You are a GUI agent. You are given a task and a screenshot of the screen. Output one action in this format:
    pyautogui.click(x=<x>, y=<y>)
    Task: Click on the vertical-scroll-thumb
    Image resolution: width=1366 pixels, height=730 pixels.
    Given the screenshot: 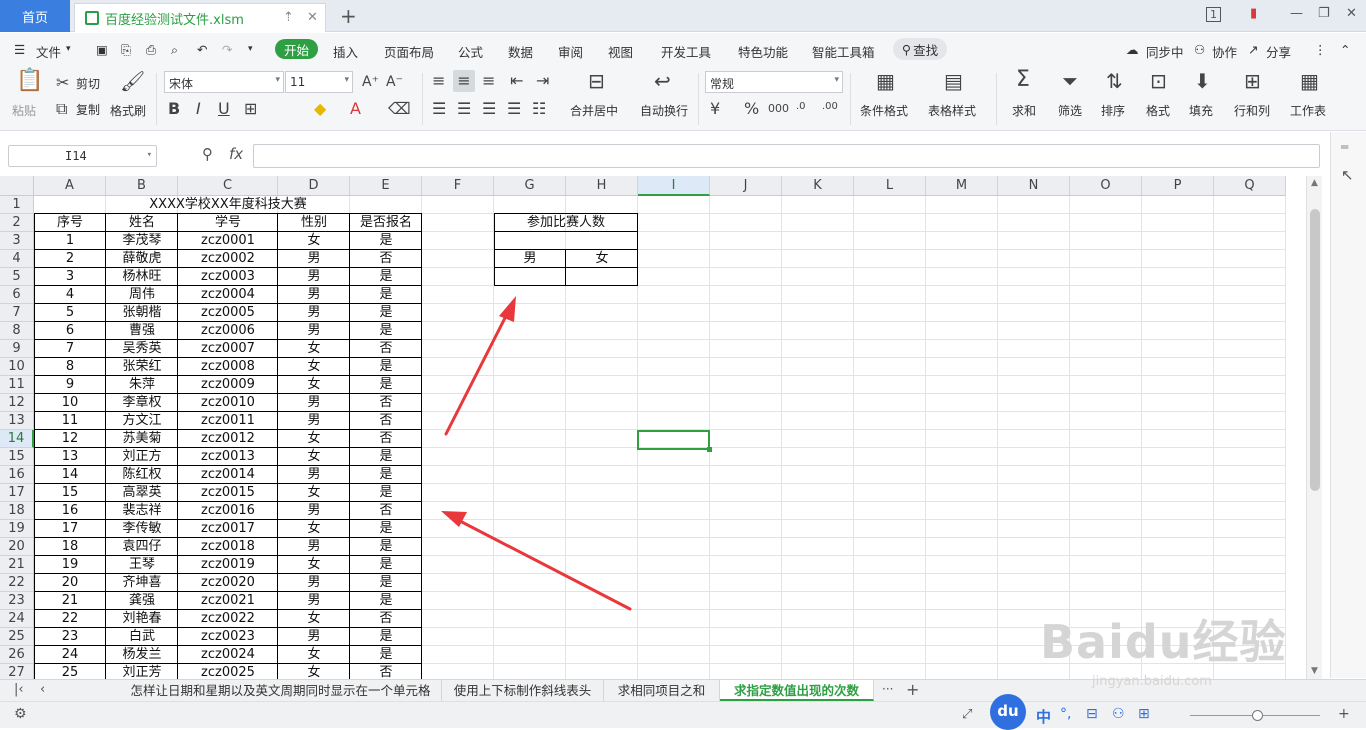 What is the action you would take?
    pyautogui.click(x=1315, y=350)
    